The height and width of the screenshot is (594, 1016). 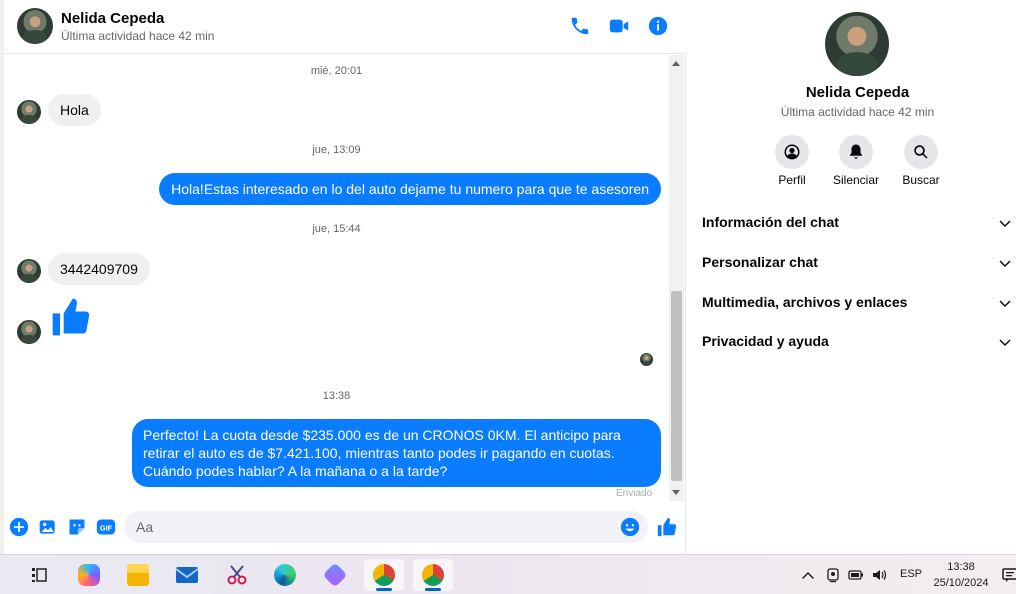 What do you see at coordinates (580, 26) in the screenshot?
I see `phone-icon` at bounding box center [580, 26].